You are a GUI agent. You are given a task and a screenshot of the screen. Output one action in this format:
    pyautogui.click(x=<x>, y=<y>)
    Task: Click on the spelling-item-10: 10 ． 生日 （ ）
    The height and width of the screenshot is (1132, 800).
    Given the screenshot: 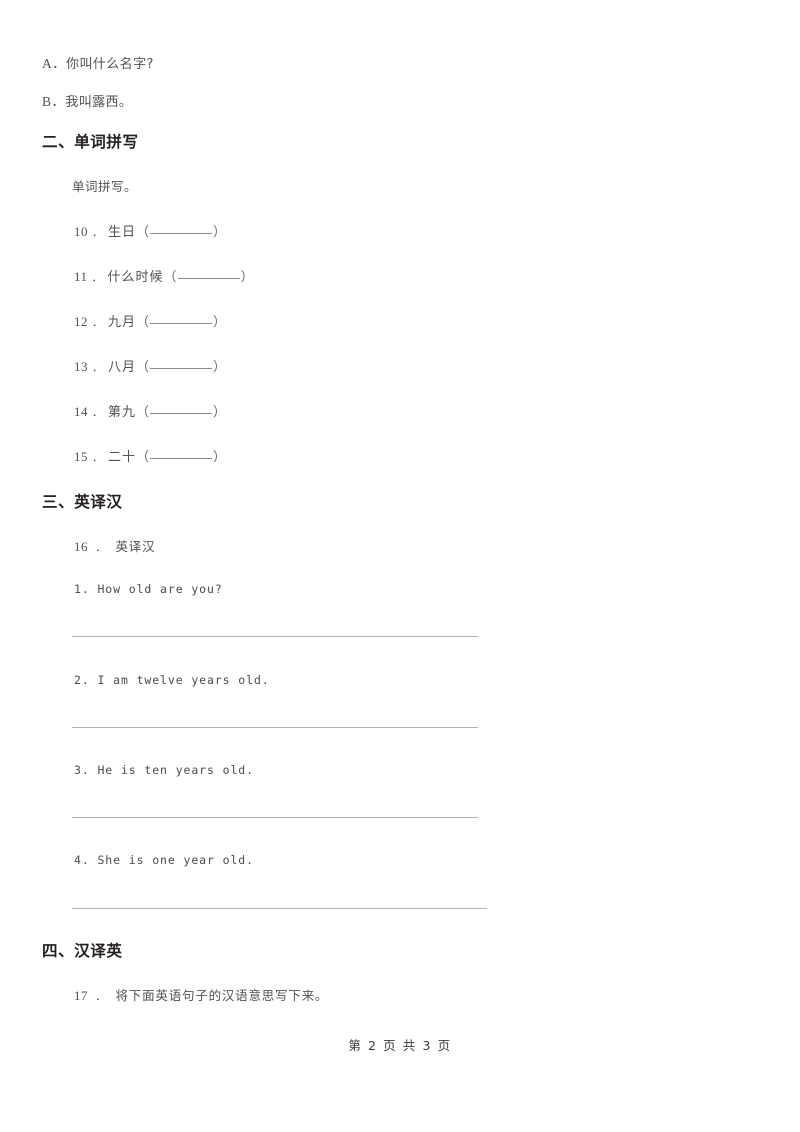 What is the action you would take?
    pyautogui.click(x=150, y=230)
    